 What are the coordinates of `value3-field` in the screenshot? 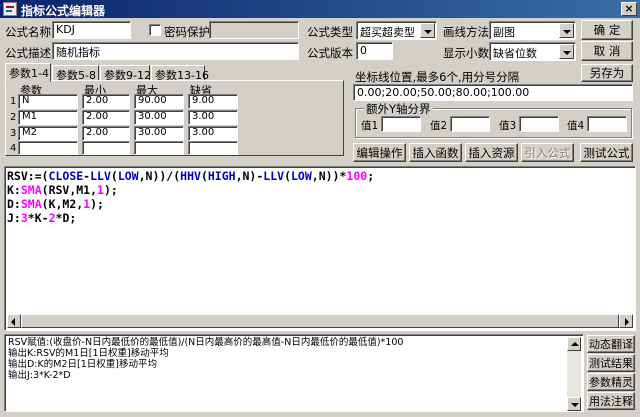 It's located at (539, 124).